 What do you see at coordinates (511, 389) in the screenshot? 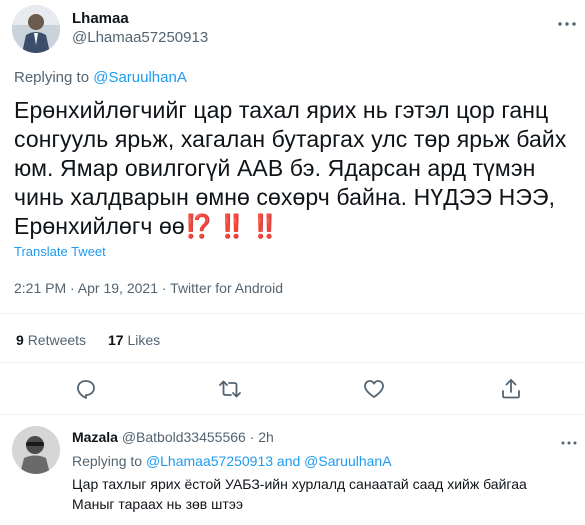
I see `share-icon` at bounding box center [511, 389].